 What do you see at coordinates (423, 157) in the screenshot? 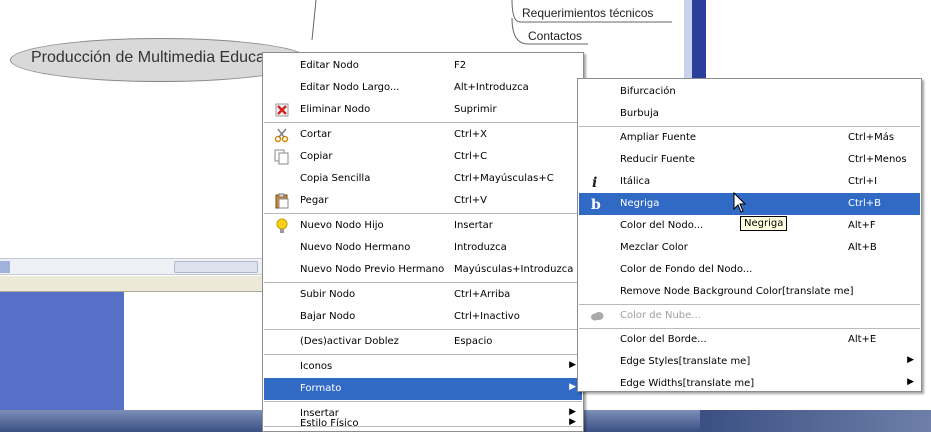
I see `menu-item-copiar: Copiar Ctrl+C` at bounding box center [423, 157].